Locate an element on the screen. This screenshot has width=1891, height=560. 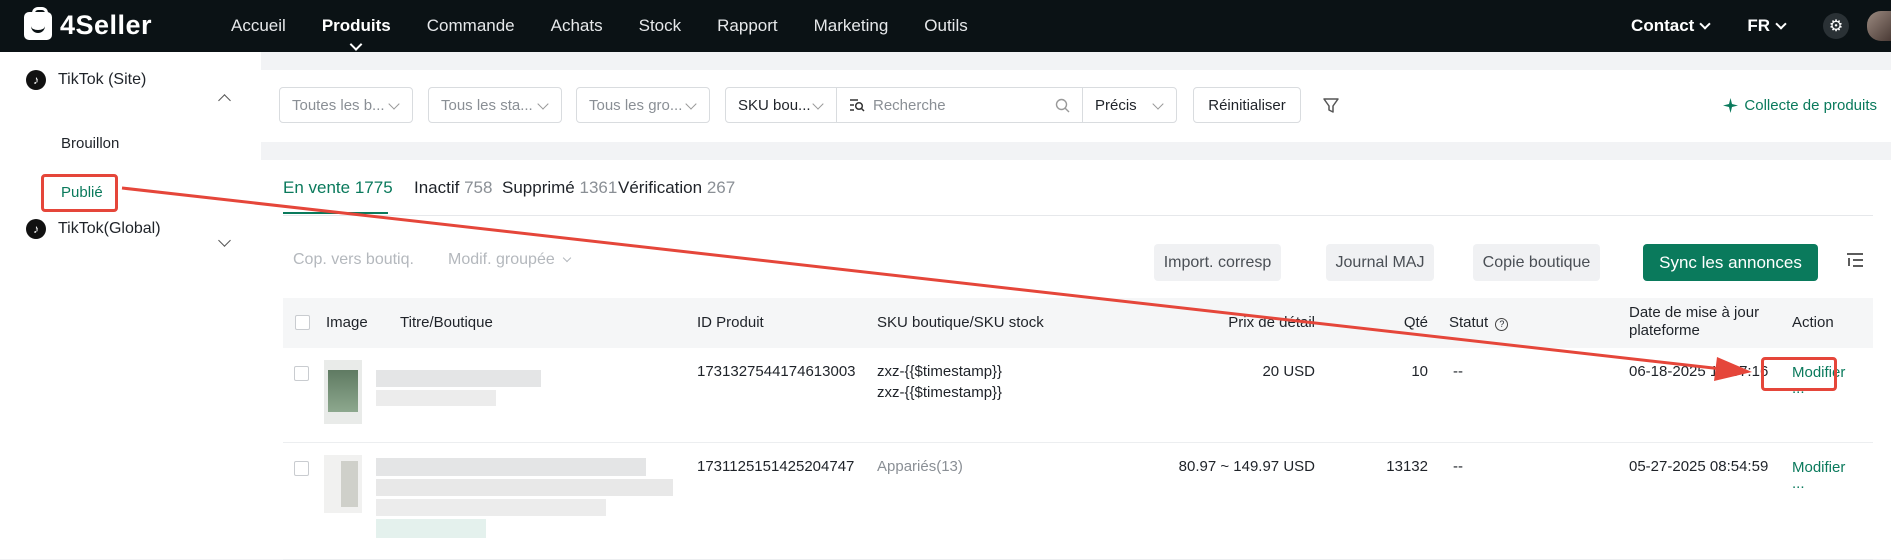
logo-bag-icon is located at coordinates (38, 23).